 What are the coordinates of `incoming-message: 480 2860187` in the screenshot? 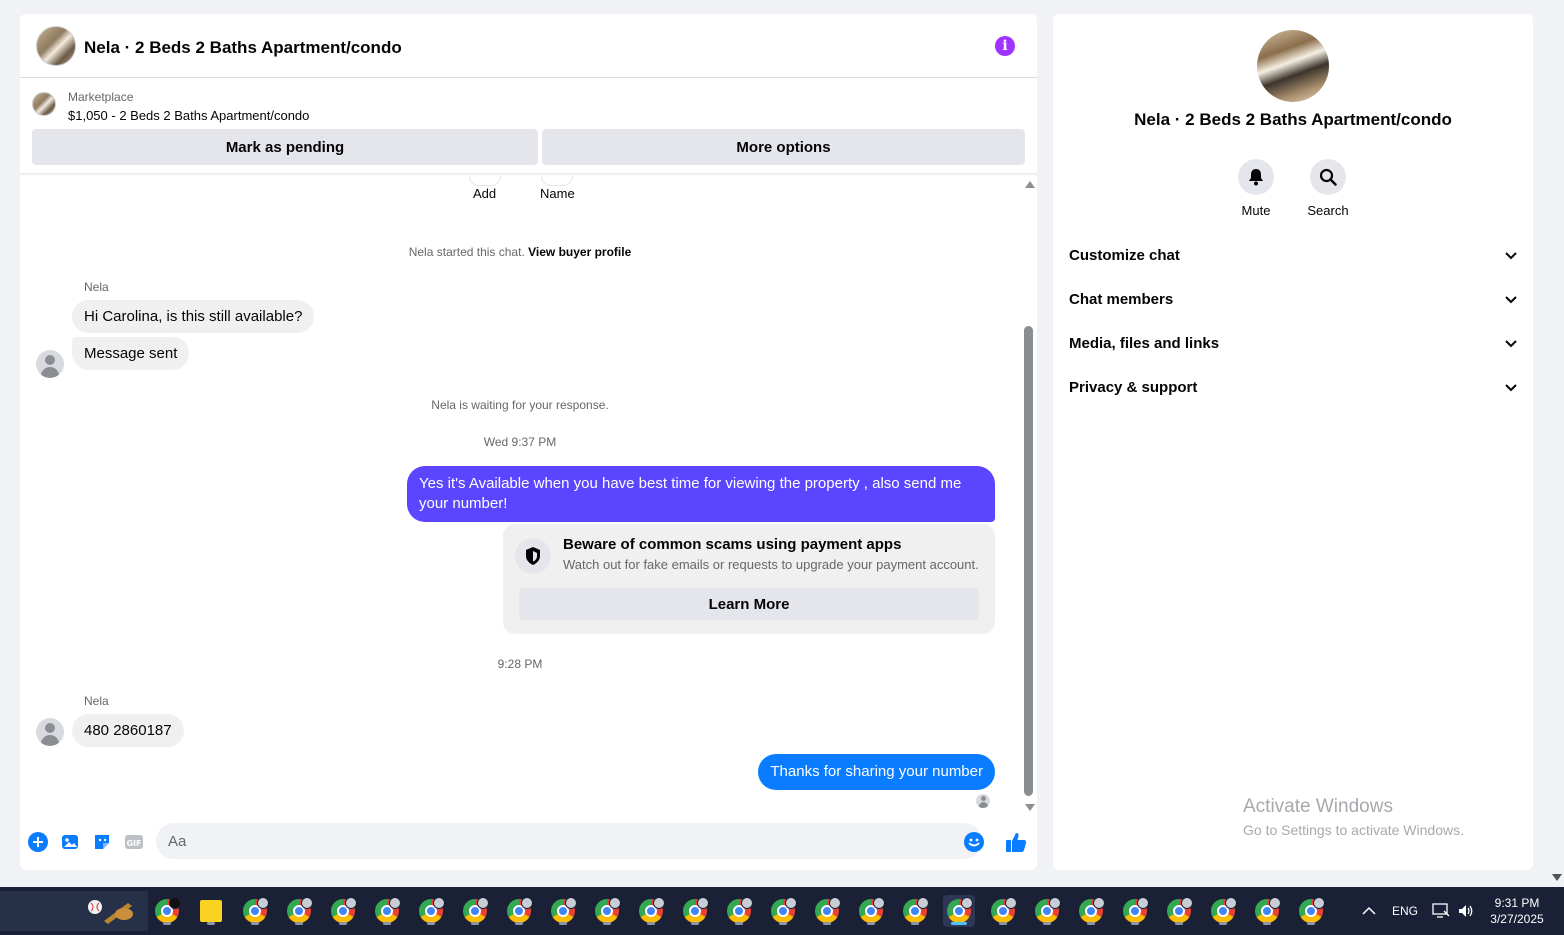 It's located at (128, 730).